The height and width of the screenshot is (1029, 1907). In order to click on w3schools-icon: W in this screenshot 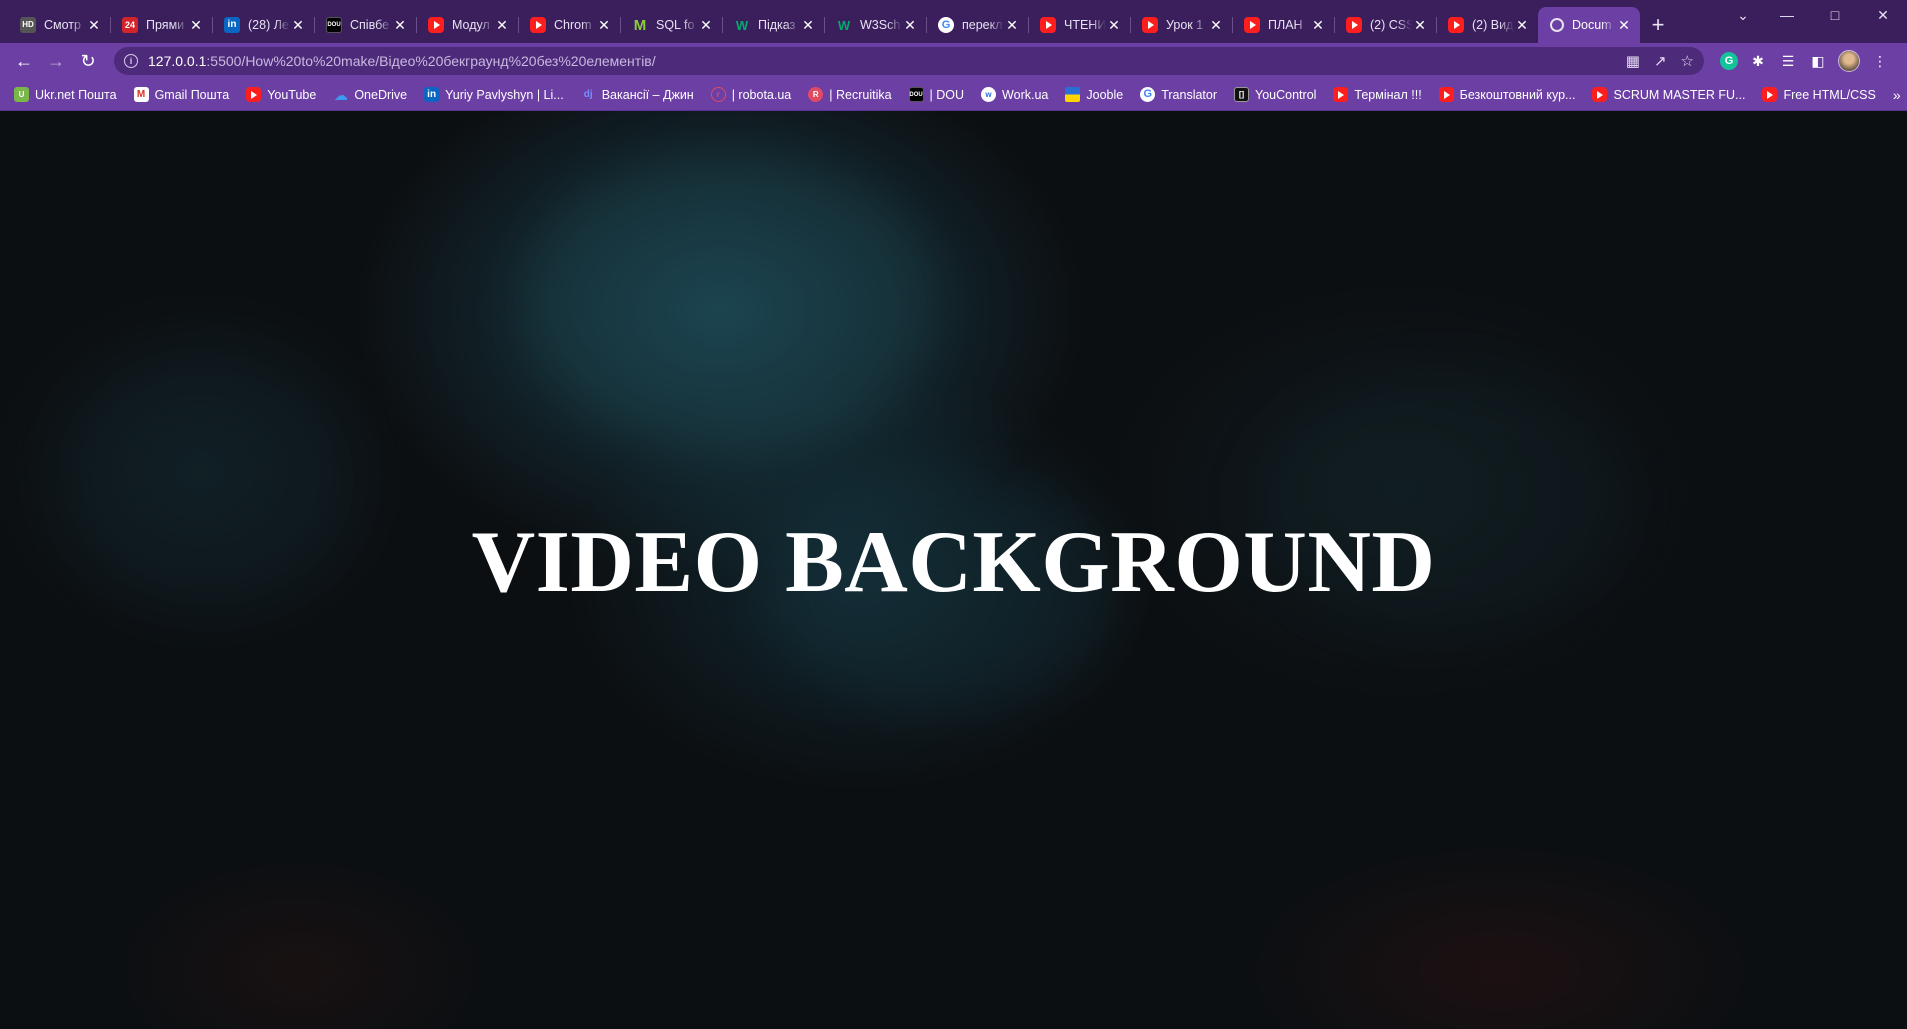, I will do `click(742, 25)`.